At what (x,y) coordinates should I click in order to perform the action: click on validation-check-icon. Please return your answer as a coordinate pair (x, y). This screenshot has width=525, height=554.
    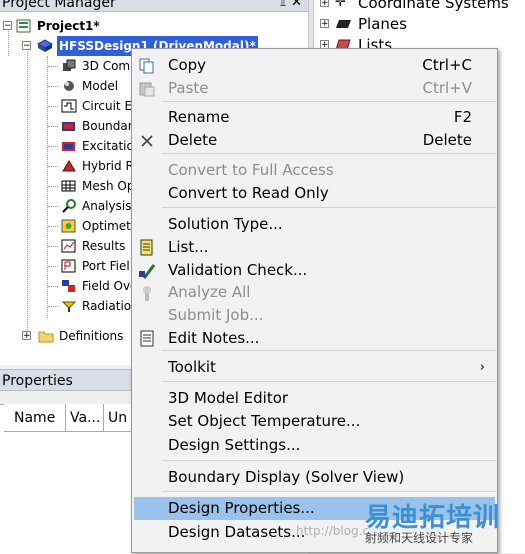
    Looking at the image, I should click on (147, 272).